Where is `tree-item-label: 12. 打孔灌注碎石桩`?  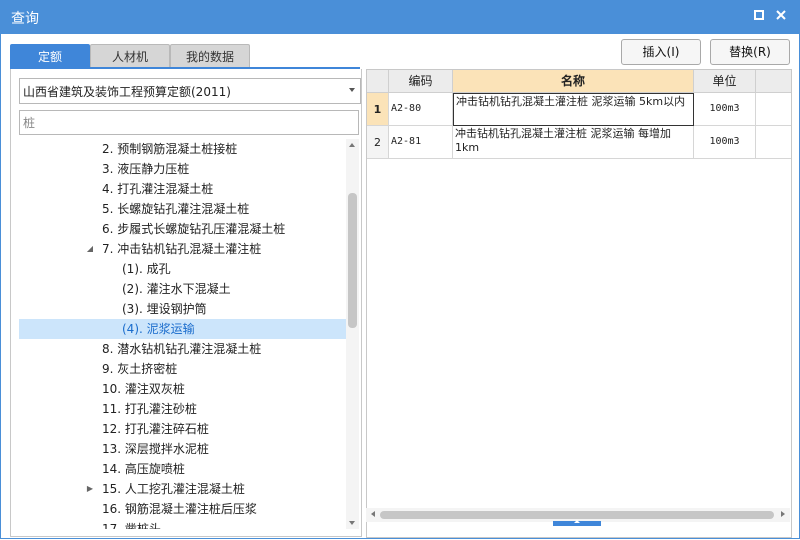 tree-item-label: 12. 打孔灌注碎石桩 is located at coordinates (155, 429).